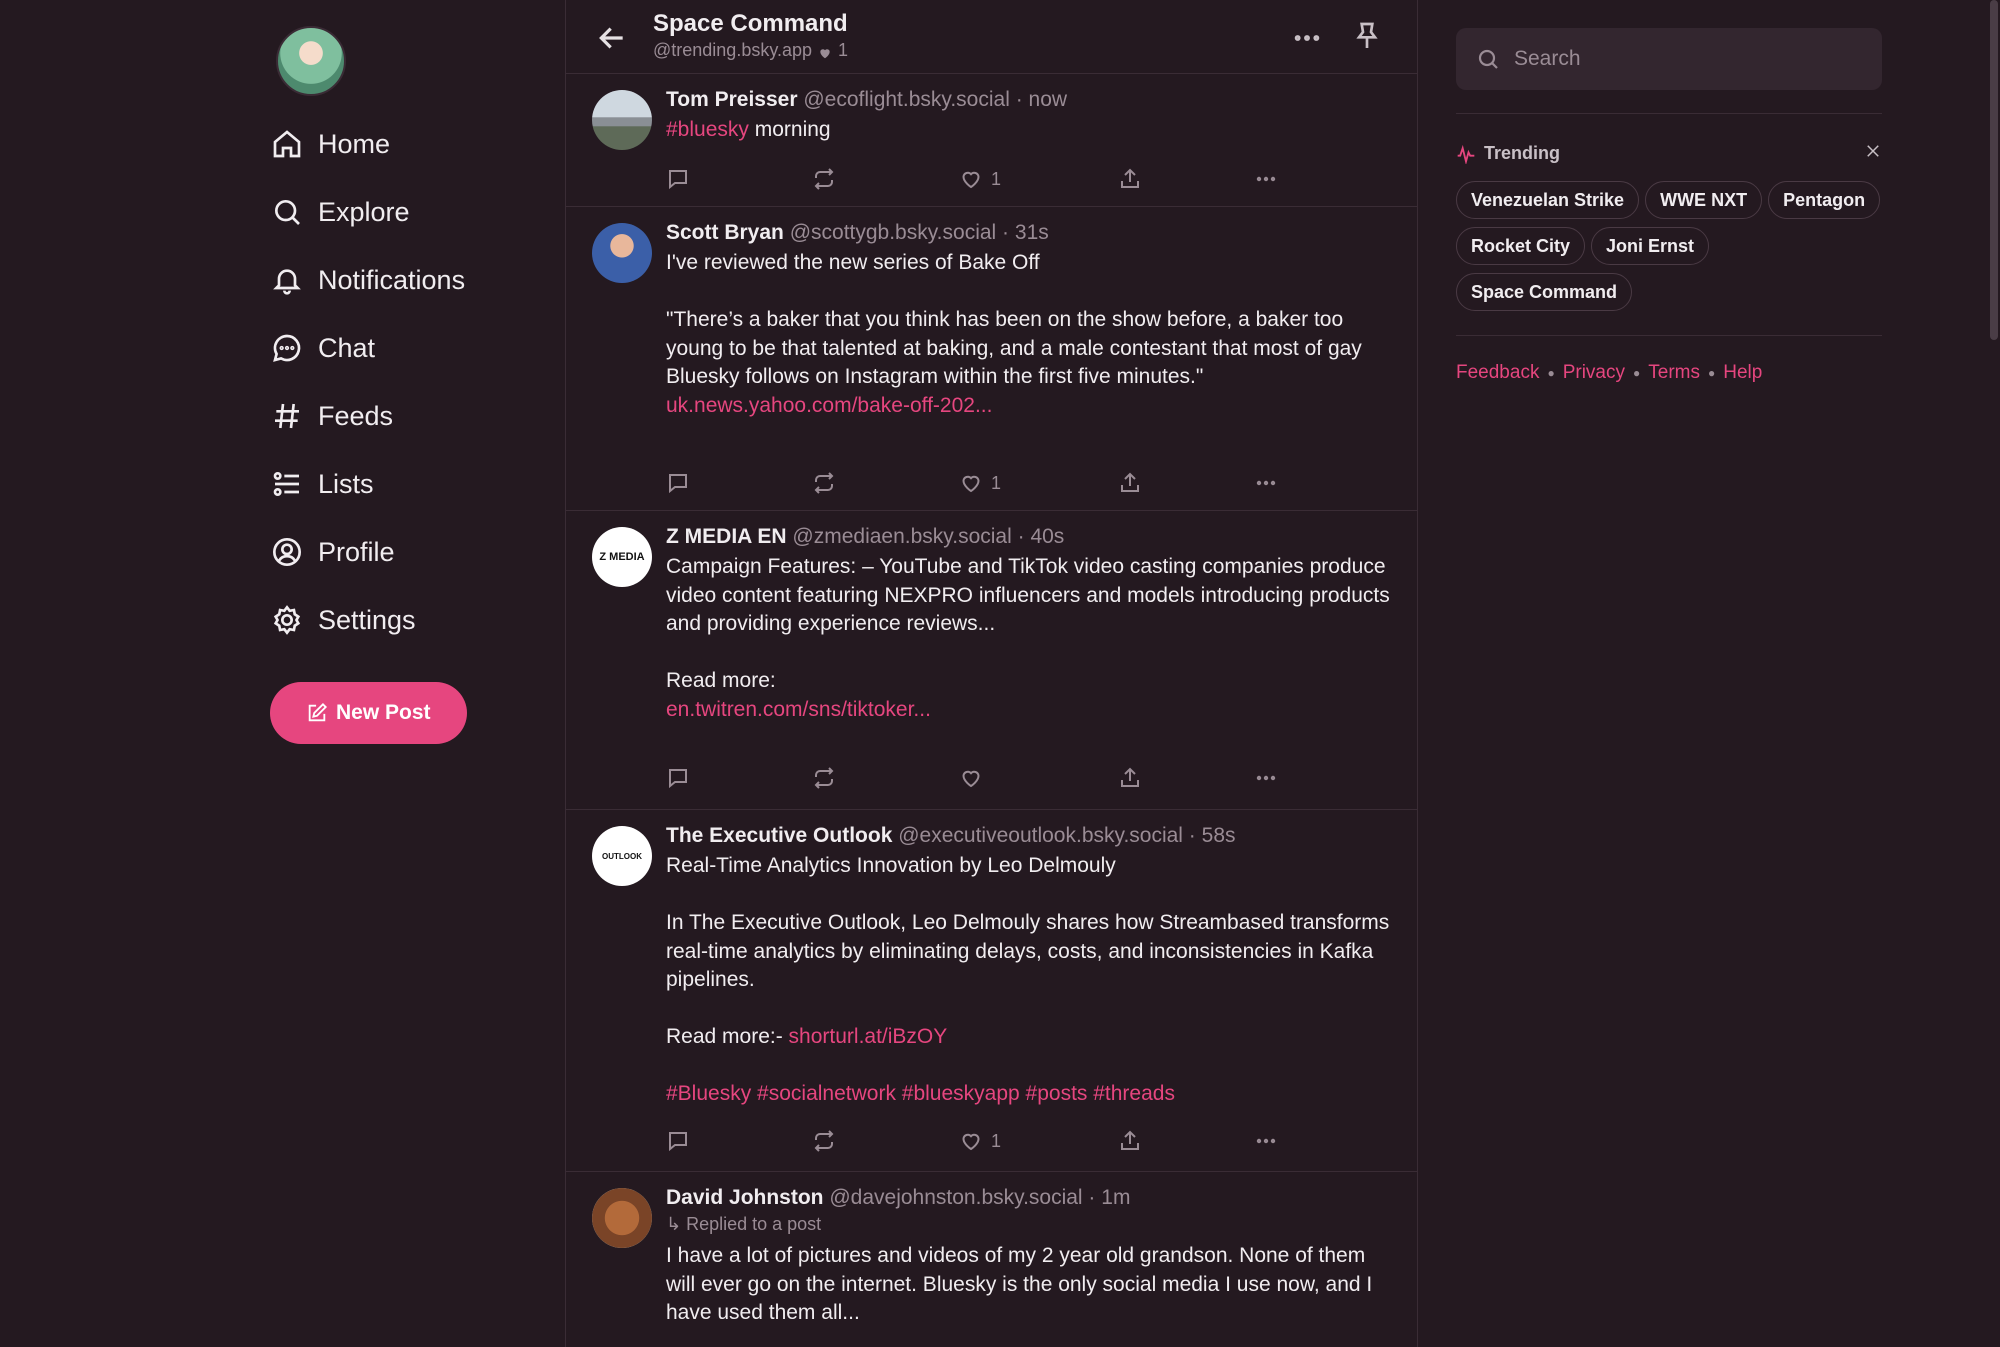 This screenshot has height=1347, width=2000. What do you see at coordinates (1544, 292) in the screenshot?
I see `trend-chip: Space Command` at bounding box center [1544, 292].